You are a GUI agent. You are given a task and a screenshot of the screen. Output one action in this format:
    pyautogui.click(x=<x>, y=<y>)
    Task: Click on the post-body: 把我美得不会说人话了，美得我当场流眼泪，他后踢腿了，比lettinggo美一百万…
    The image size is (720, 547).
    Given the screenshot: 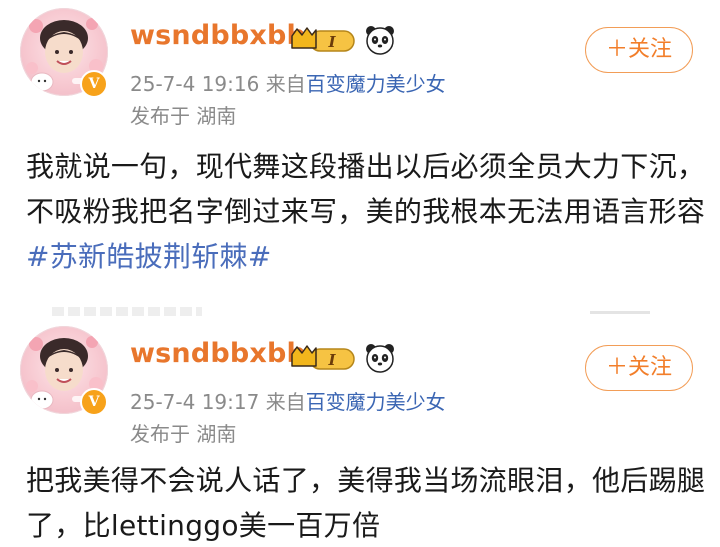 What is the action you would take?
    pyautogui.click(x=366, y=503)
    